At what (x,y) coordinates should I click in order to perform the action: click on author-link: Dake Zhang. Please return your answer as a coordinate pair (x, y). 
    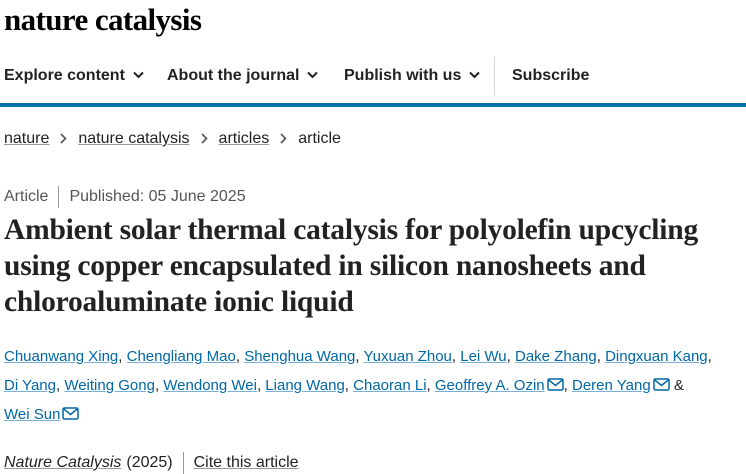
    Looking at the image, I should click on (556, 356).